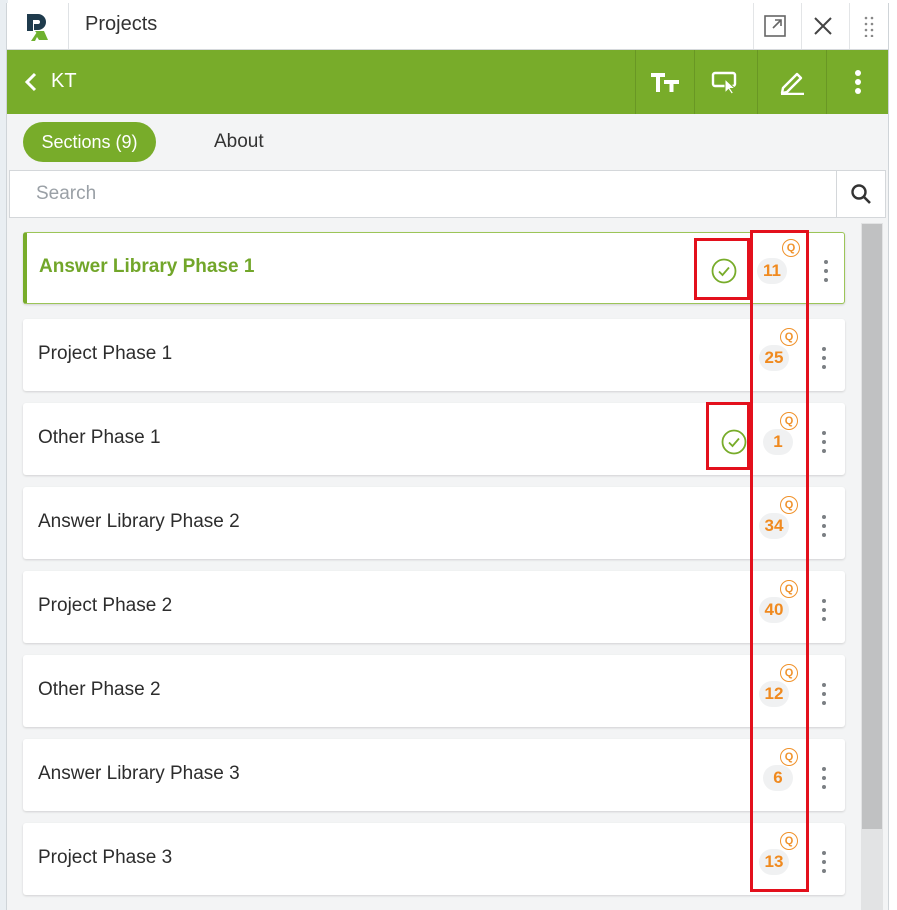  What do you see at coordinates (447, 82) in the screenshot?
I see `project-header: KT` at bounding box center [447, 82].